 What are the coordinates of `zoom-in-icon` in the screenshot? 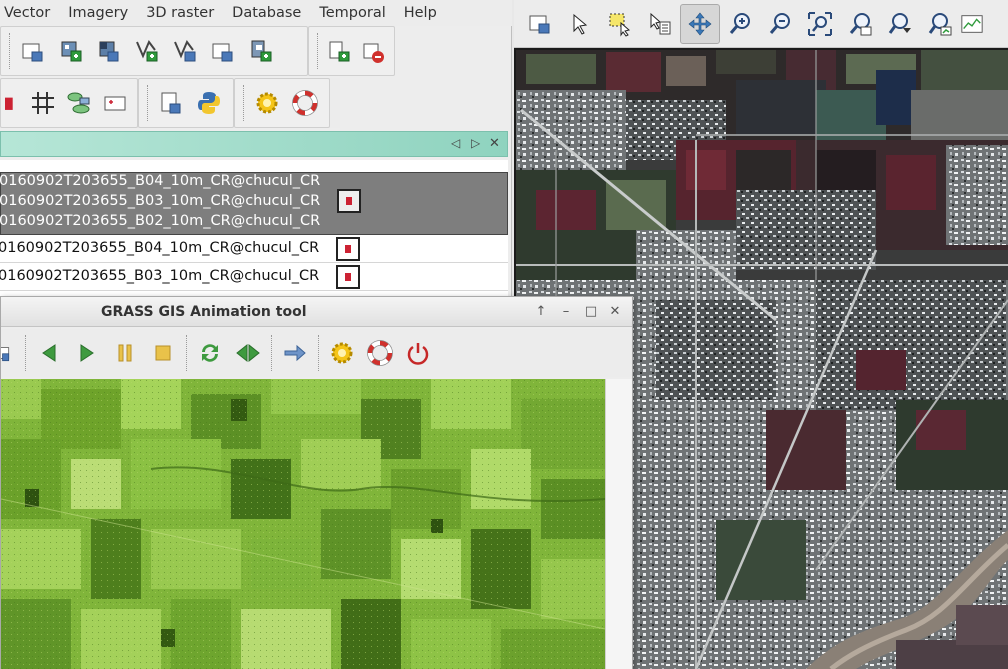 It's located at (739, 23).